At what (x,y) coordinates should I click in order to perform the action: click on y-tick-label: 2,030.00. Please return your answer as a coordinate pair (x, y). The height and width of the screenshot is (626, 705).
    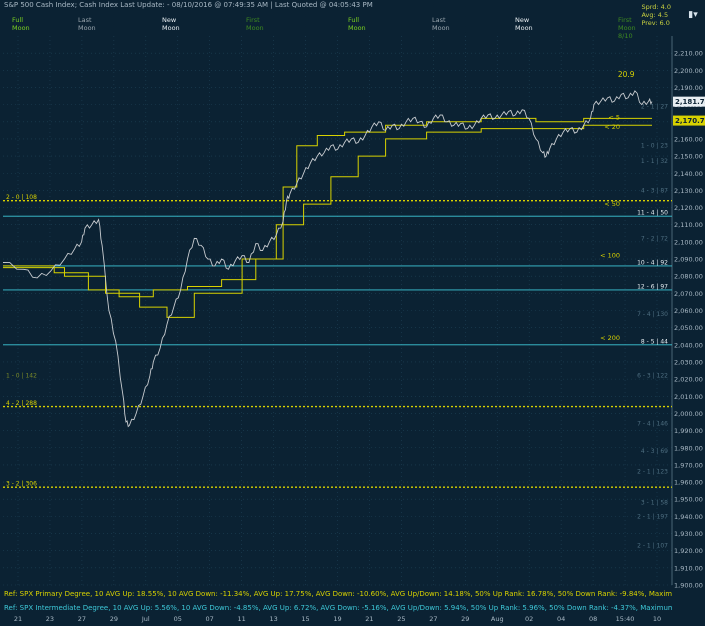
    Looking at the image, I should click on (688, 362).